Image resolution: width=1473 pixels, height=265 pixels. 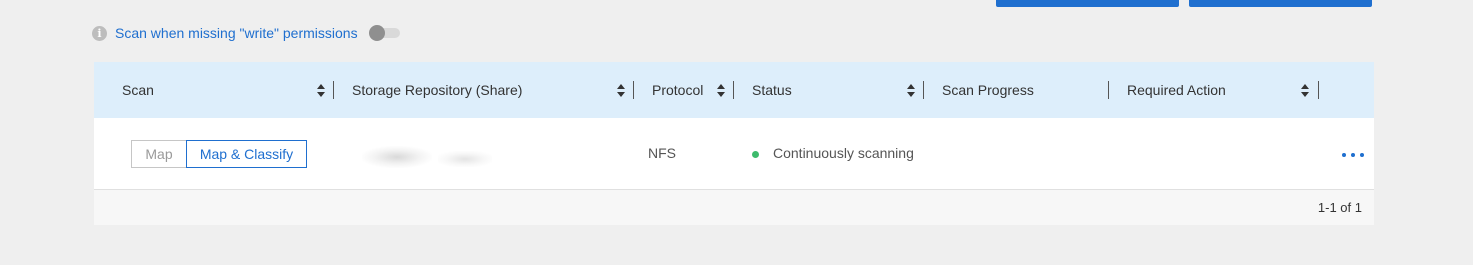 I want to click on info-icon: i, so click(x=99, y=33).